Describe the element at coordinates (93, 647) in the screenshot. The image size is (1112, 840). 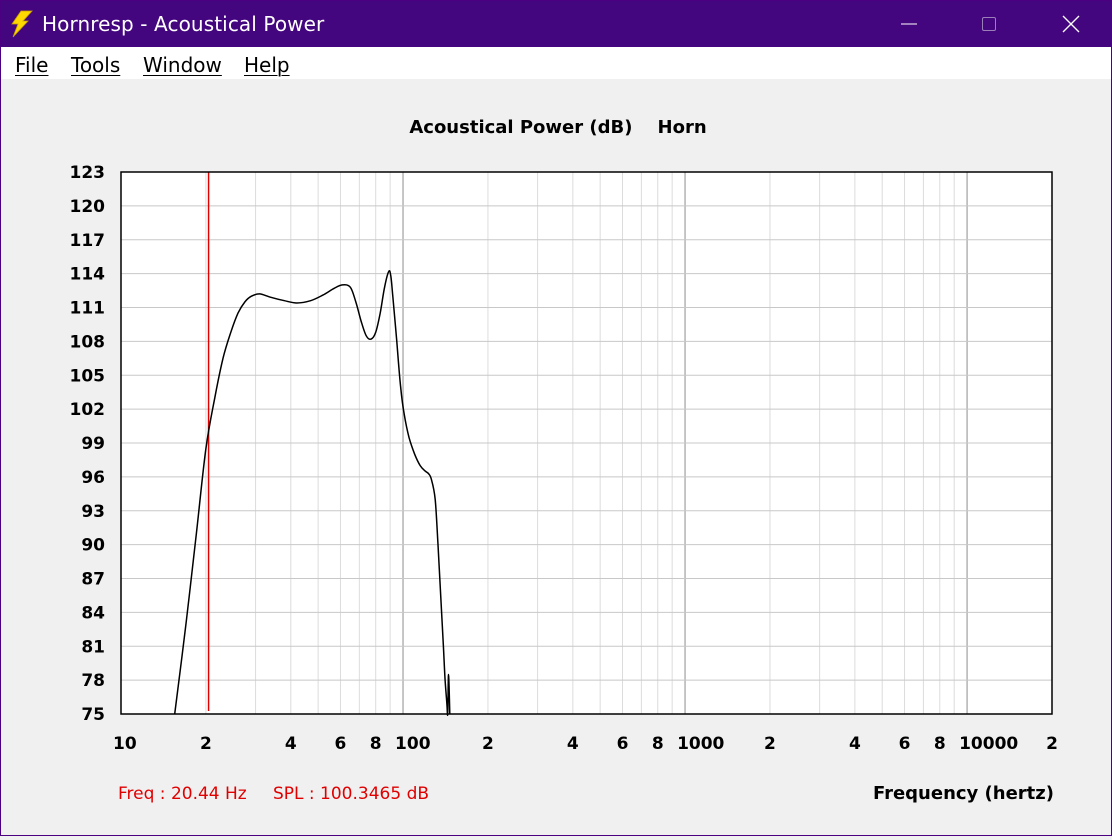
I see `y-tick-label: 81` at that location.